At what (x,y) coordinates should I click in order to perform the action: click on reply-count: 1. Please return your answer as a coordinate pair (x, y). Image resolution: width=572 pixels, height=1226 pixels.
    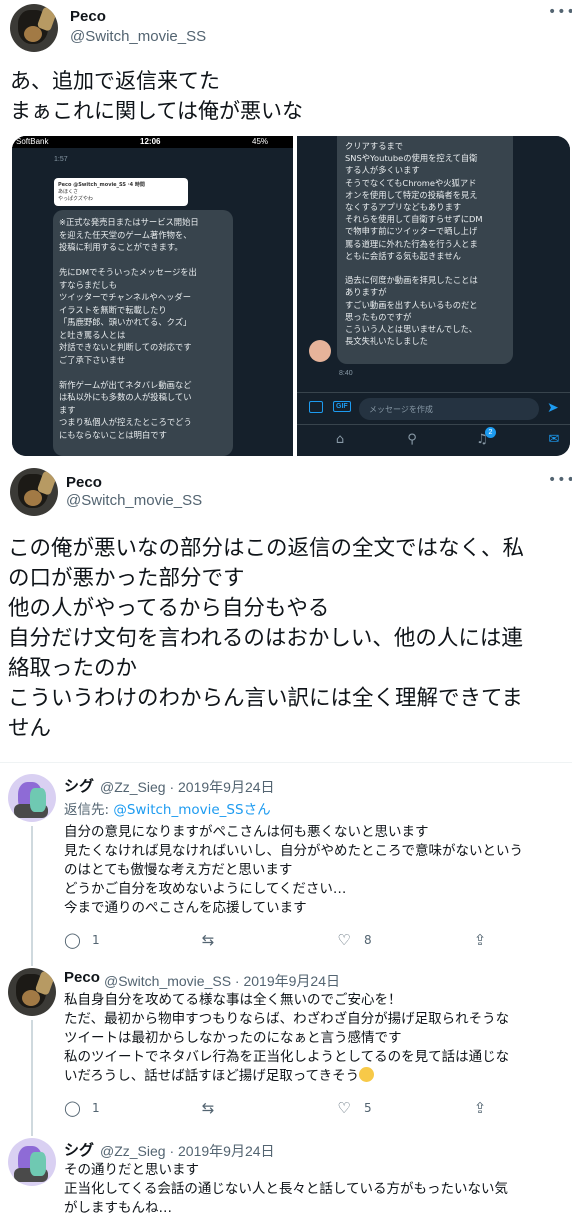
    Looking at the image, I should click on (96, 940).